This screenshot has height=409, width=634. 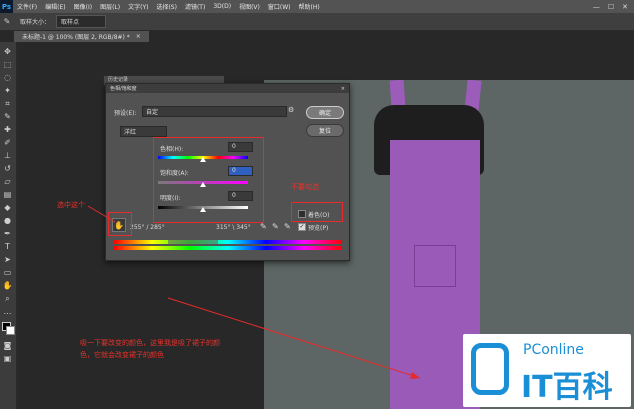 What do you see at coordinates (415, 375) in the screenshot?
I see `arrow-head` at bounding box center [415, 375].